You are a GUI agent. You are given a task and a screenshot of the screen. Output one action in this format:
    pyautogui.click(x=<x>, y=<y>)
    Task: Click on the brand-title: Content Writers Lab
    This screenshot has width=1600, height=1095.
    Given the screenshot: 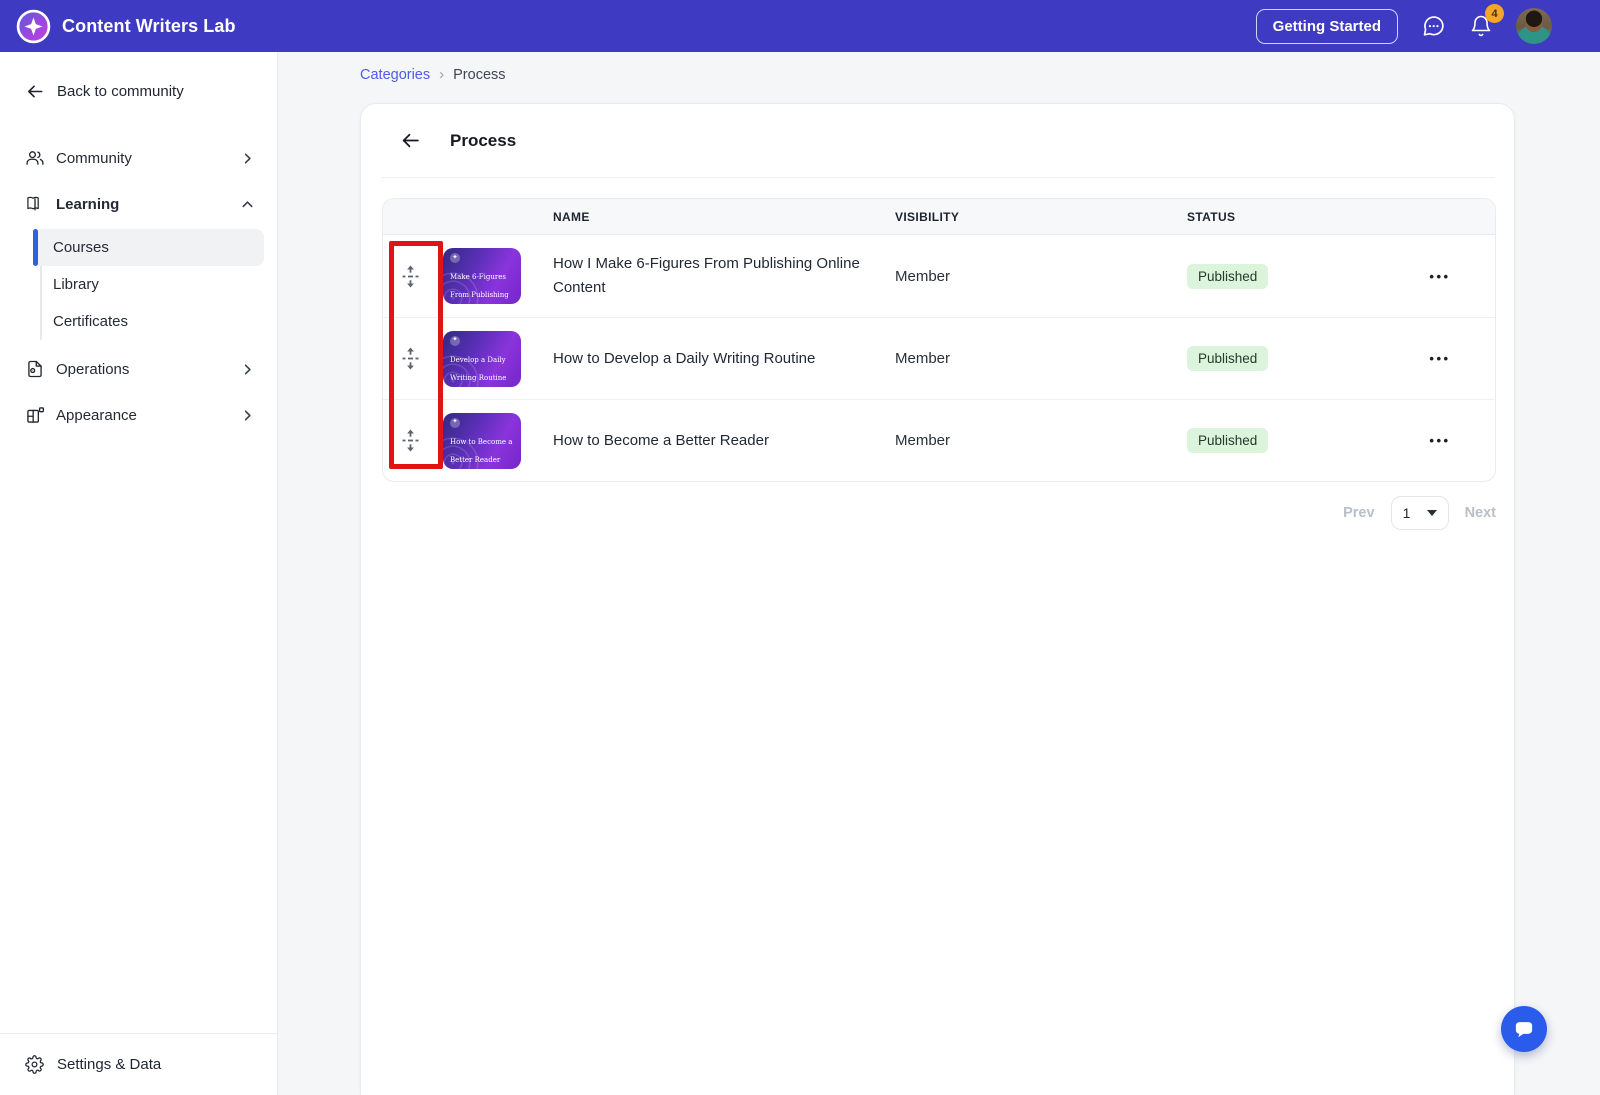 What is the action you would take?
    pyautogui.click(x=149, y=25)
    